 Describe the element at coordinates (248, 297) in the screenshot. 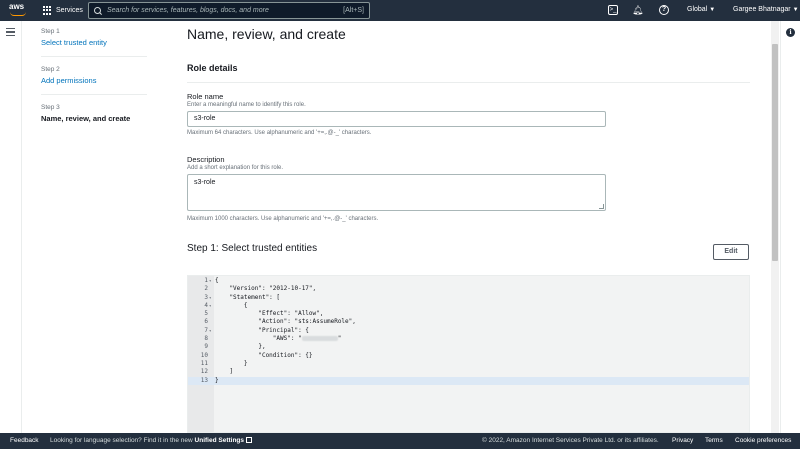

I see `code-text: "Statement": [` at that location.